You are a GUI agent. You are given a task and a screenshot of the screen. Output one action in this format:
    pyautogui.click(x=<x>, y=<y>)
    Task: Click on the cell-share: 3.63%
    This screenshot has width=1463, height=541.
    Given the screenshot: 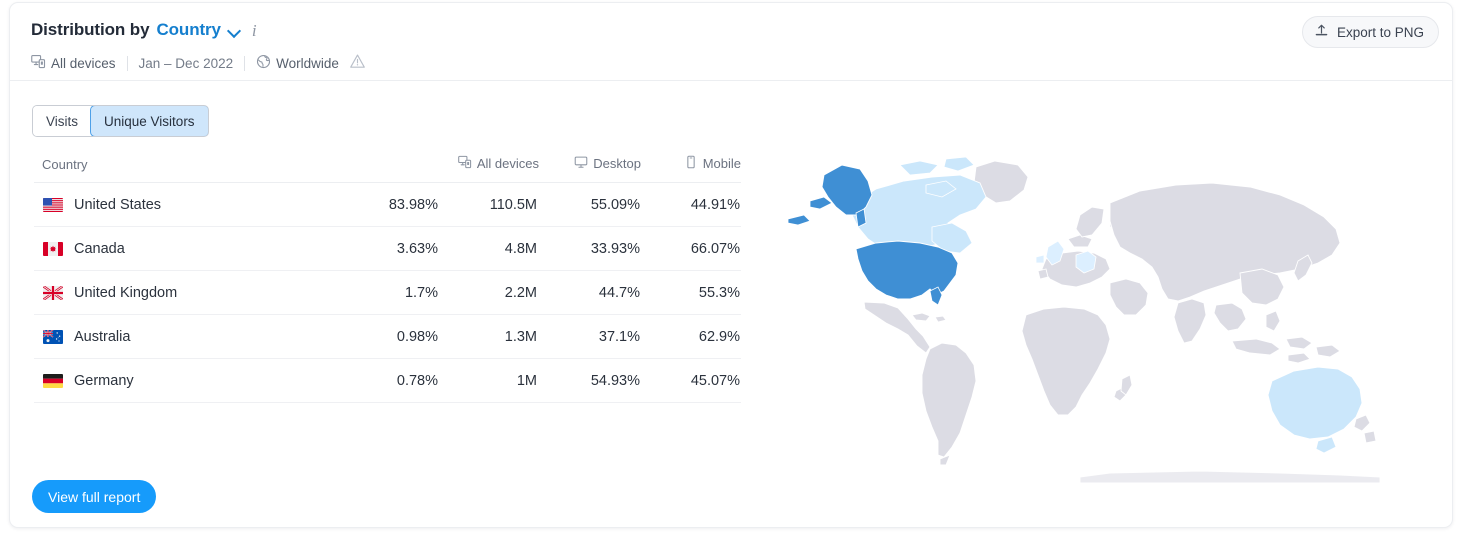 What is the action you would take?
    pyautogui.click(x=386, y=248)
    